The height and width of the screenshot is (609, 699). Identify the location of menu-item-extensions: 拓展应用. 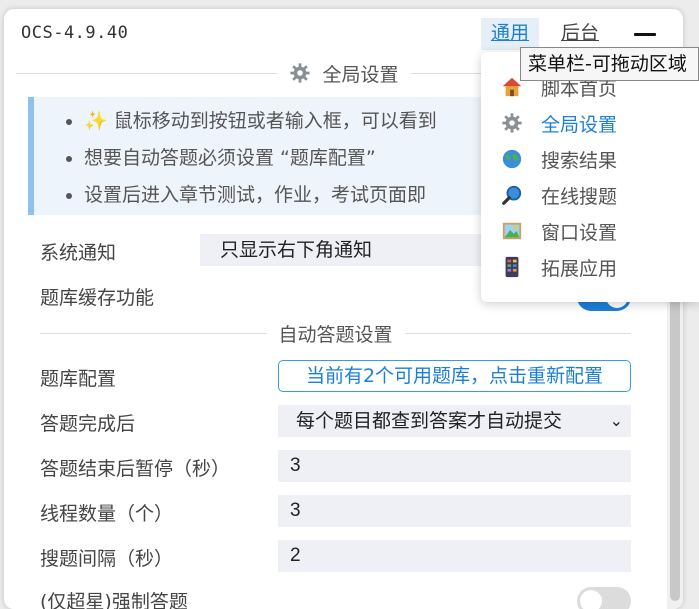
(590, 267).